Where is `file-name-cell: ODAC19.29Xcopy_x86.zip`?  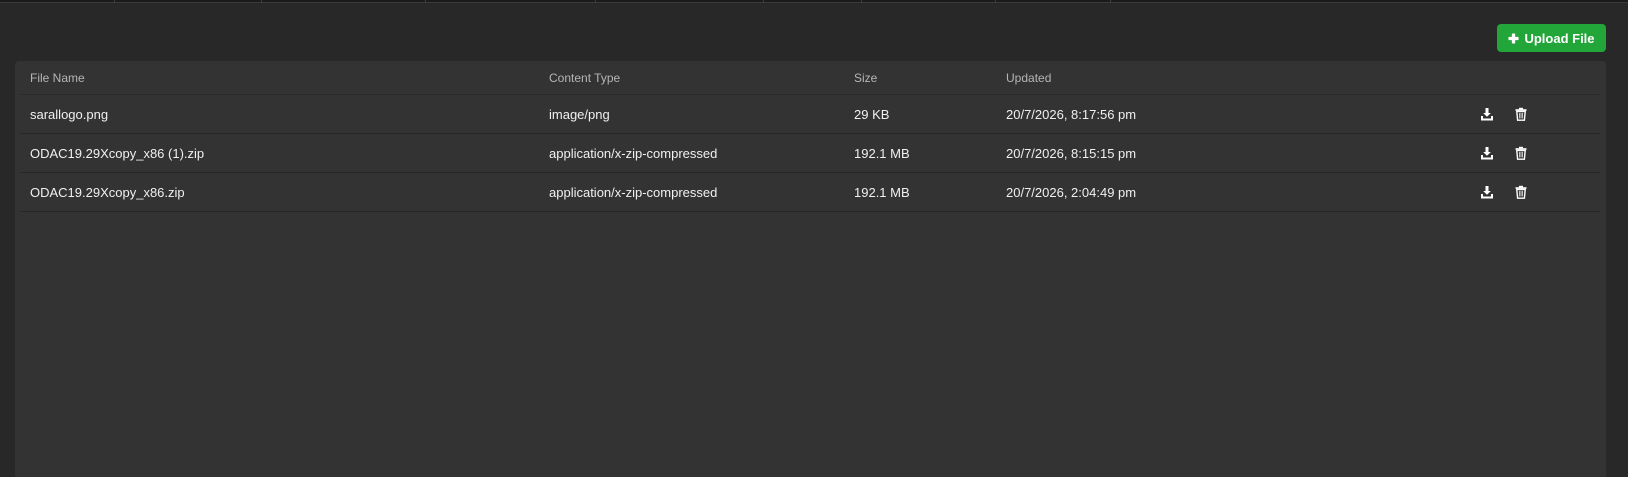 file-name-cell: ODAC19.29Xcopy_x86.zip is located at coordinates (107, 192).